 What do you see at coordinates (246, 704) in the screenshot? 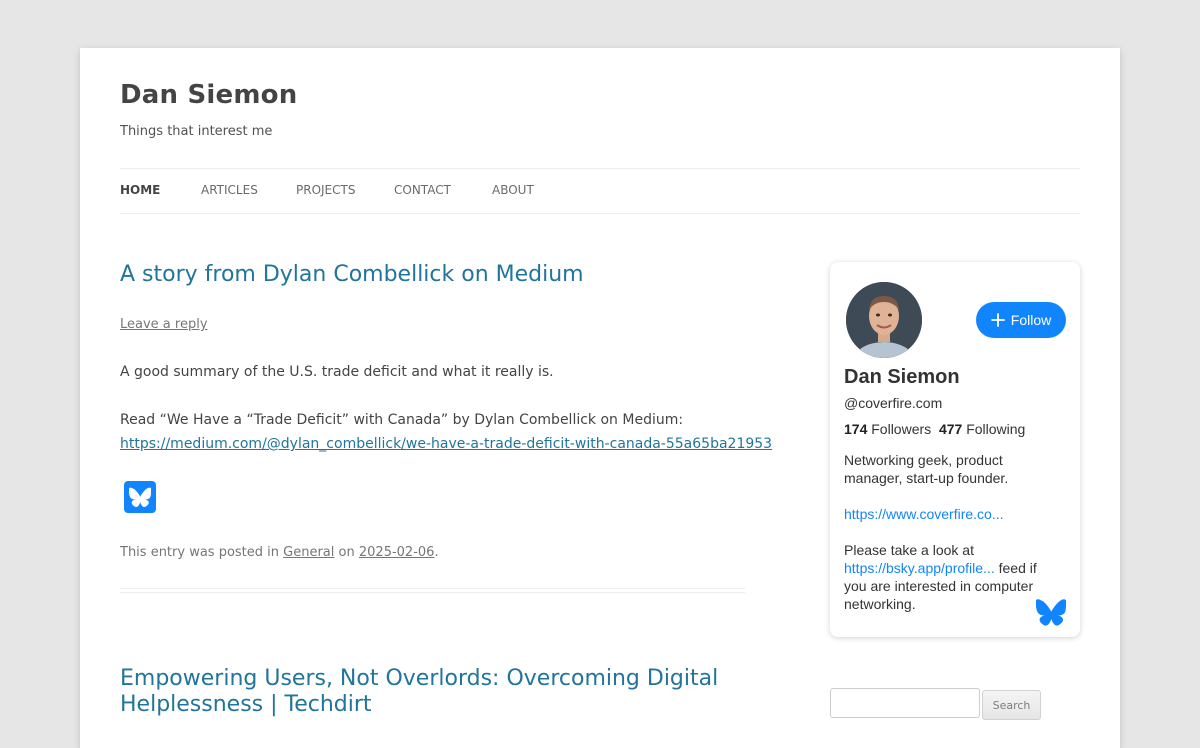
I see `post-title-2-line2: Helplessness | Techdirt` at bounding box center [246, 704].